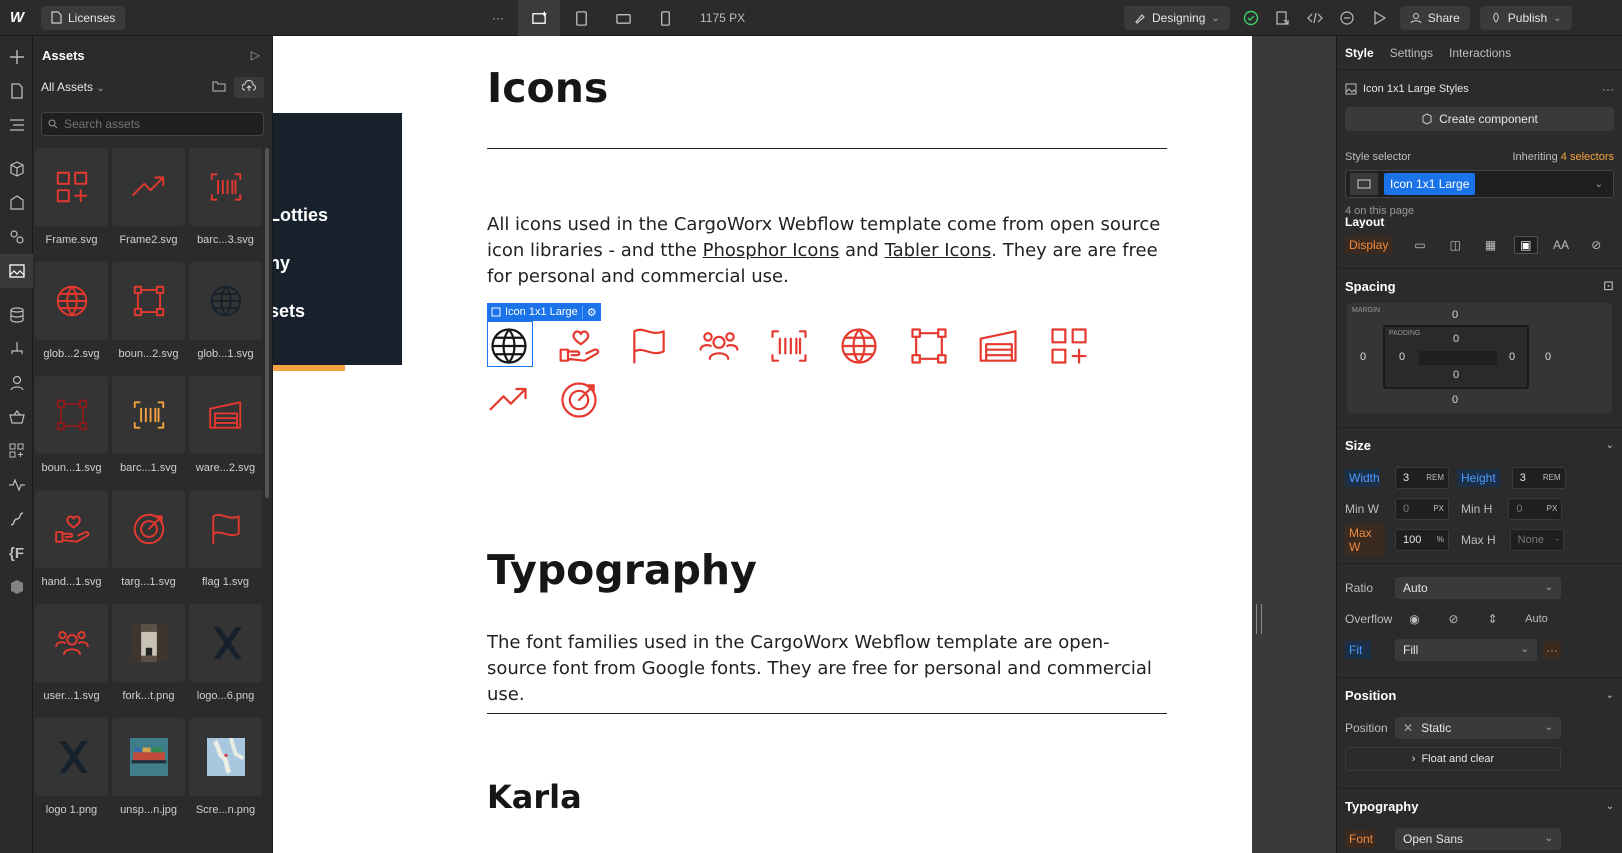 This screenshot has height=853, width=1622. Describe the element at coordinates (16, 485) in the screenshot. I see `analyze-button` at that location.